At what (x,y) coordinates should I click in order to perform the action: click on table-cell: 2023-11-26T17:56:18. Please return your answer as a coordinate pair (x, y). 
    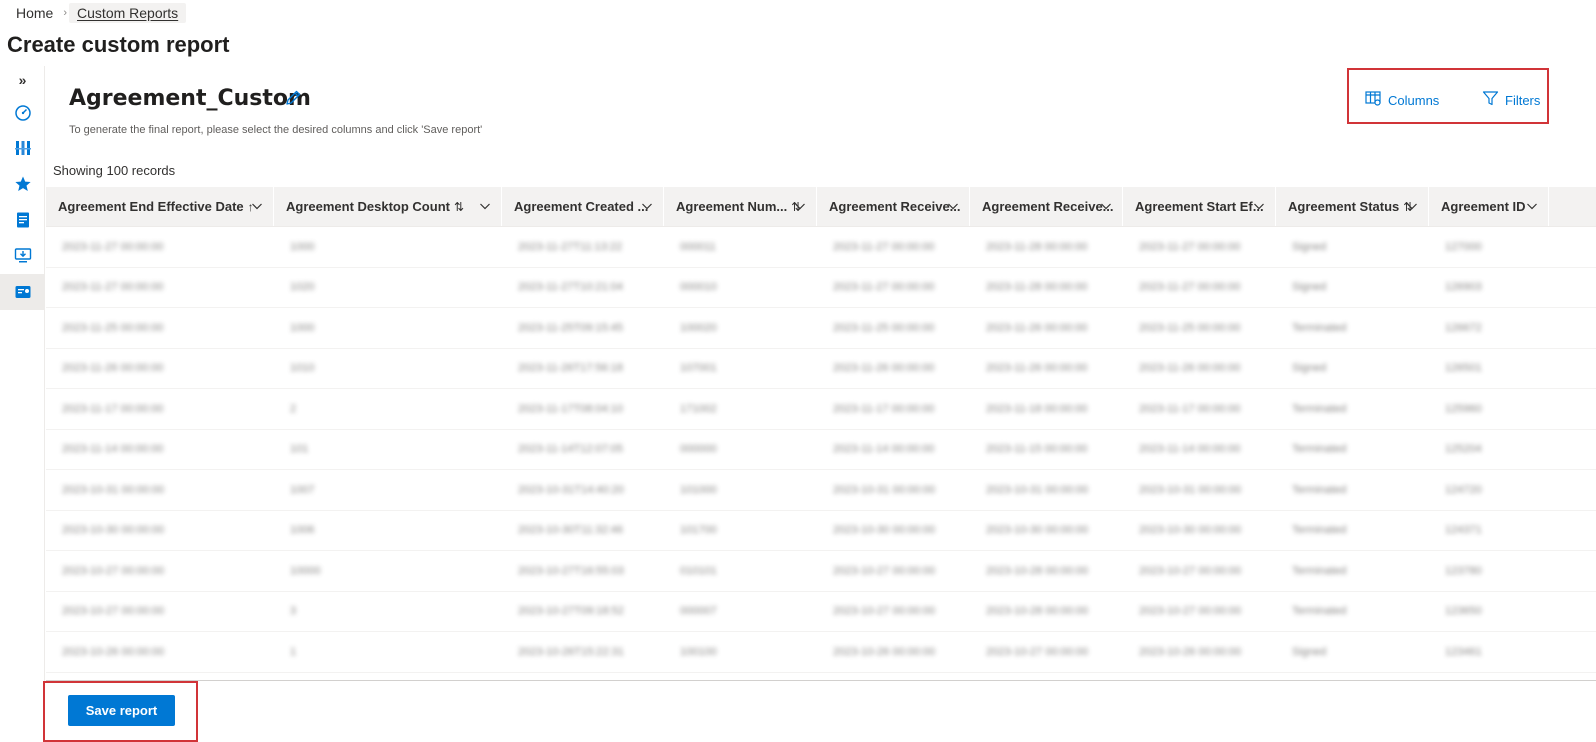
    Looking at the image, I should click on (570, 368).